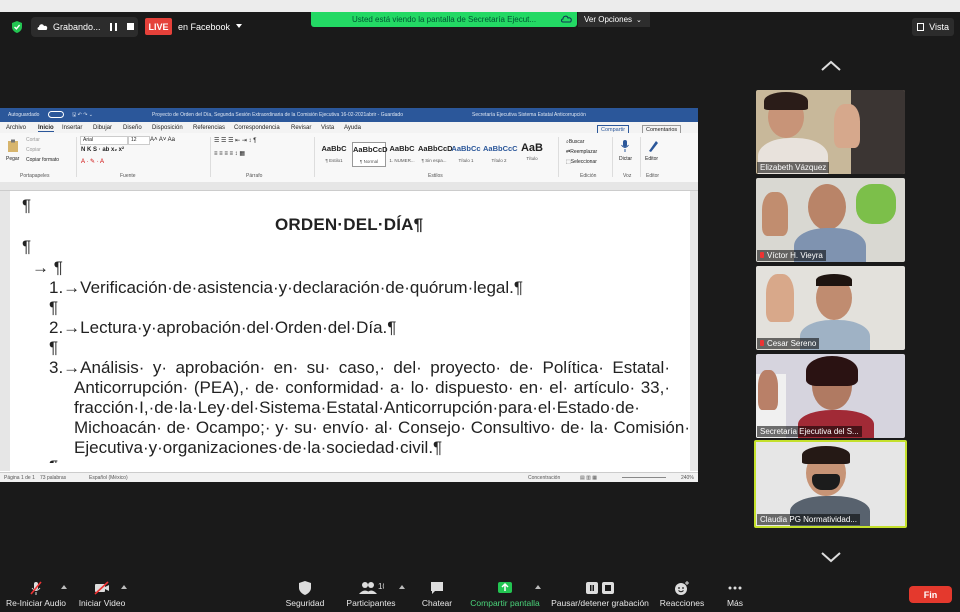 Image resolution: width=960 pixels, height=612 pixels. What do you see at coordinates (13, 146) in the screenshot?
I see `paste-icon` at bounding box center [13, 146].